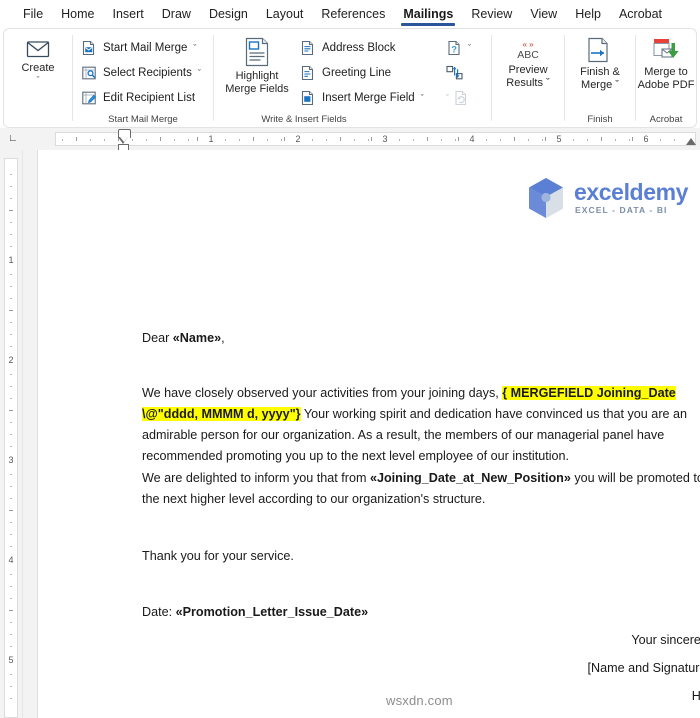  I want to click on tab-draw: Draw, so click(176, 14).